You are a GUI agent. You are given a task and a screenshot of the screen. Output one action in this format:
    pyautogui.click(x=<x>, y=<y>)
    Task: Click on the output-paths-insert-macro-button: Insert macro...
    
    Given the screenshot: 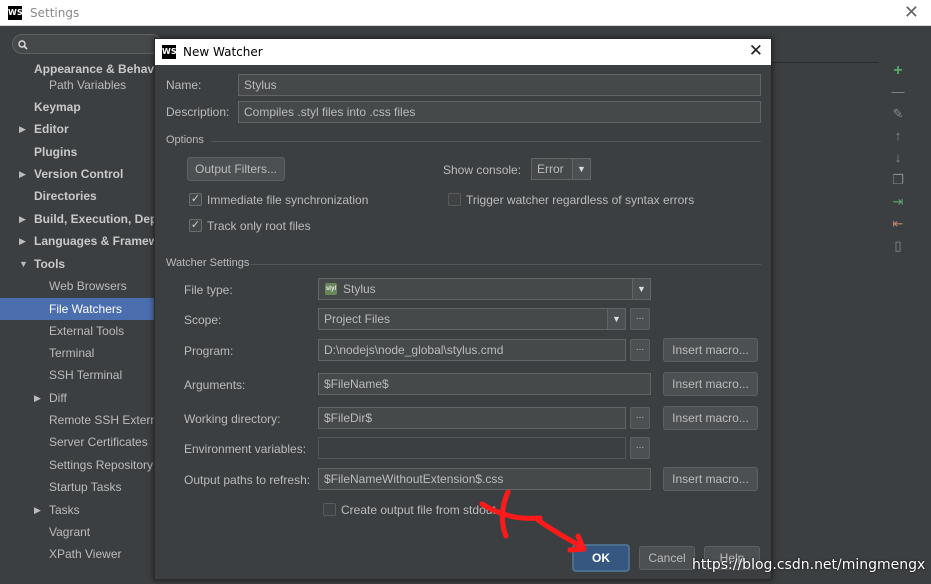 What is the action you would take?
    pyautogui.click(x=710, y=479)
    